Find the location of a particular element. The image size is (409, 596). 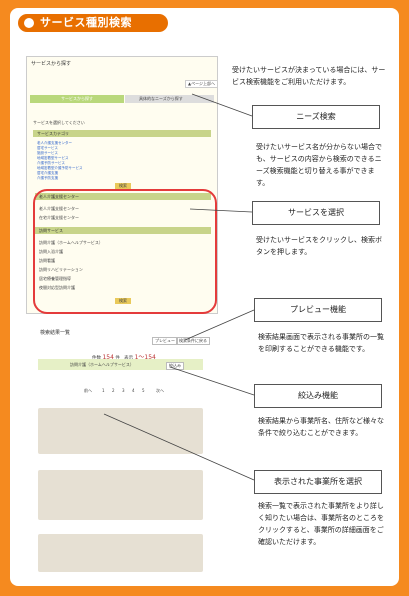

category-link: 介護予防支援 is located at coordinates (47, 178).